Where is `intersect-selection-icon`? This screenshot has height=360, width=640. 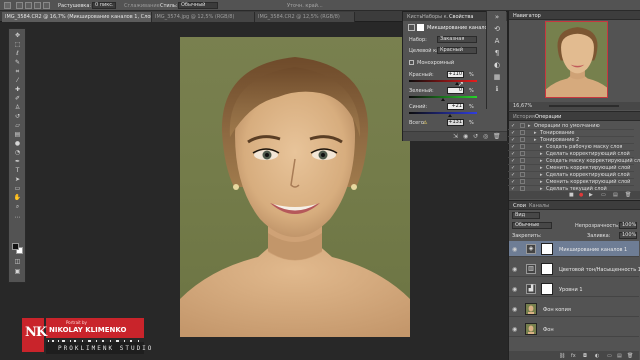
intersect-selection-icon is located at coordinates (46, 5).